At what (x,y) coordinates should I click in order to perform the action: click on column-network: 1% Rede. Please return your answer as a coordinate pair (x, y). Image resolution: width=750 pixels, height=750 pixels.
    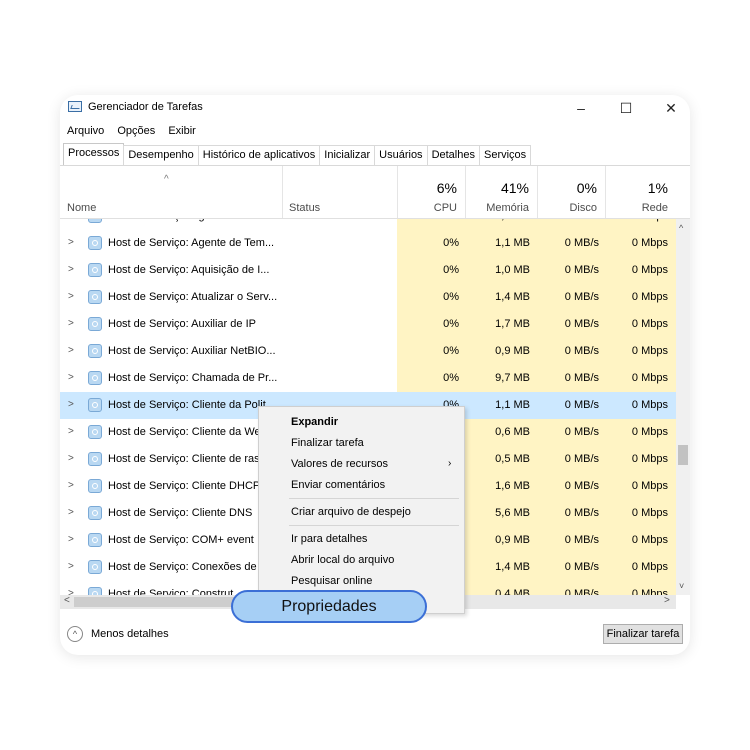
    Looking at the image, I should click on (640, 192).